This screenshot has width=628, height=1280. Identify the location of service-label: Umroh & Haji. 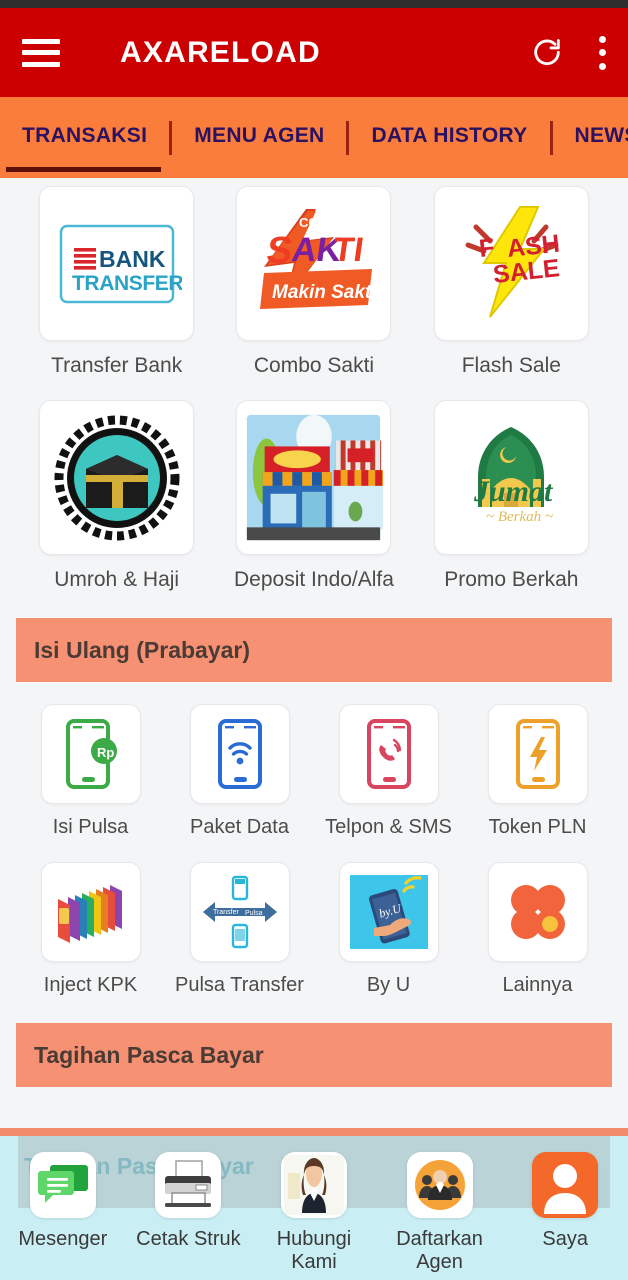
(117, 580).